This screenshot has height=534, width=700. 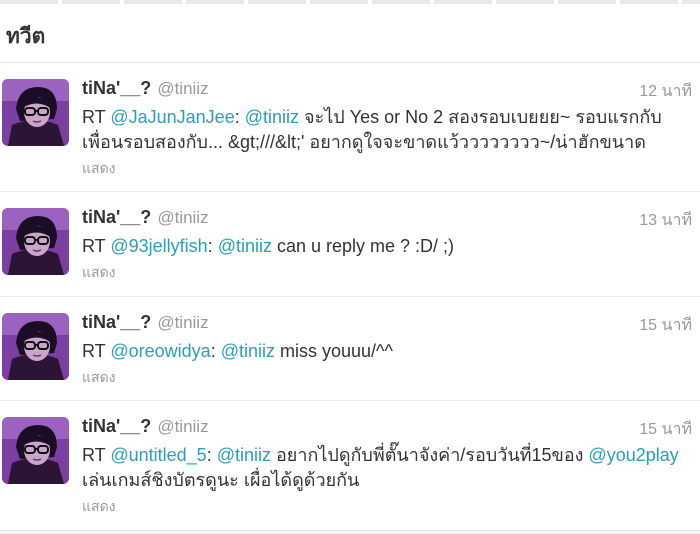 I want to click on page-title: ทวีต, so click(x=26, y=36).